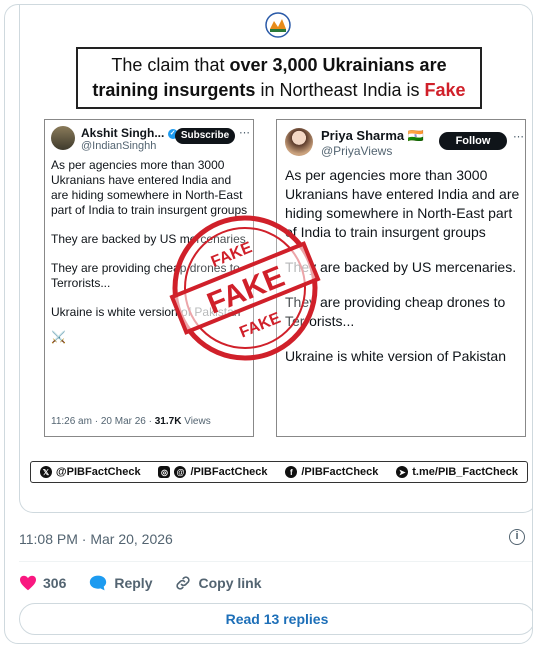 The width and height of the screenshot is (552, 647). I want to click on india-flag-icon: 🇮🇳, so click(415, 135).